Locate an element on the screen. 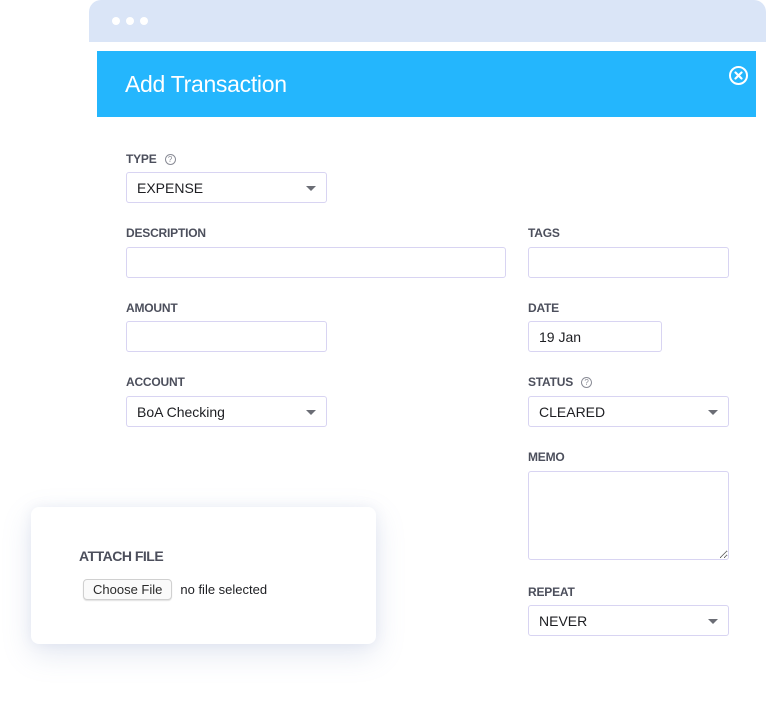  account-select: BoA Checking is located at coordinates (226, 411).